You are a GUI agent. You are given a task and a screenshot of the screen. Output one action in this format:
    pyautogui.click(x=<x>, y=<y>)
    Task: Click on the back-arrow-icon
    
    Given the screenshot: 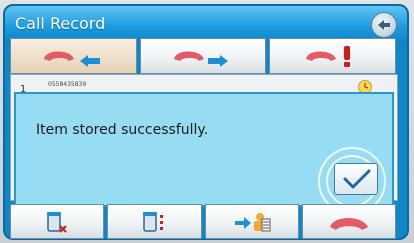 What is the action you would take?
    pyautogui.click(x=384, y=25)
    